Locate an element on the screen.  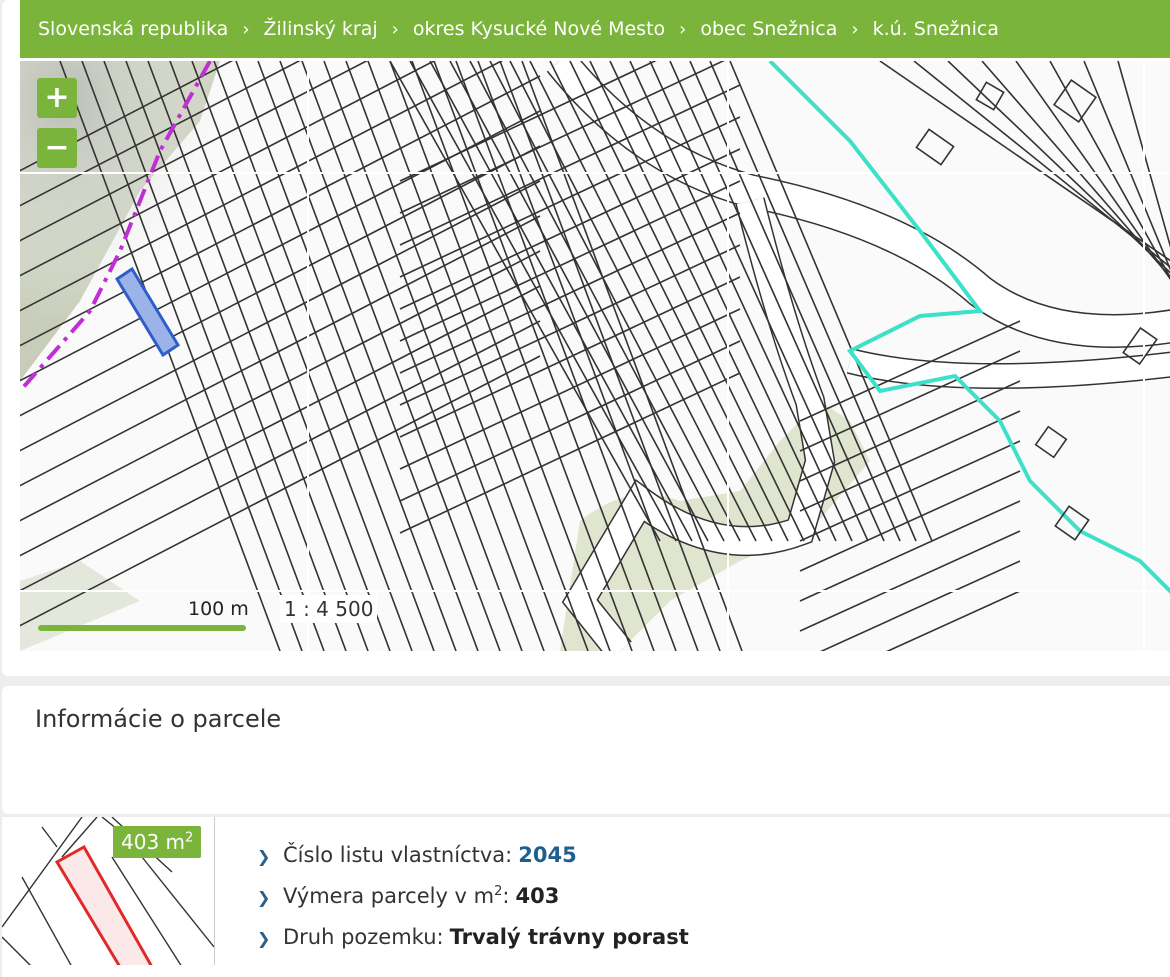
breadcrumb-item-district: okres Kysucké Nové Mesto is located at coordinates (539, 29).